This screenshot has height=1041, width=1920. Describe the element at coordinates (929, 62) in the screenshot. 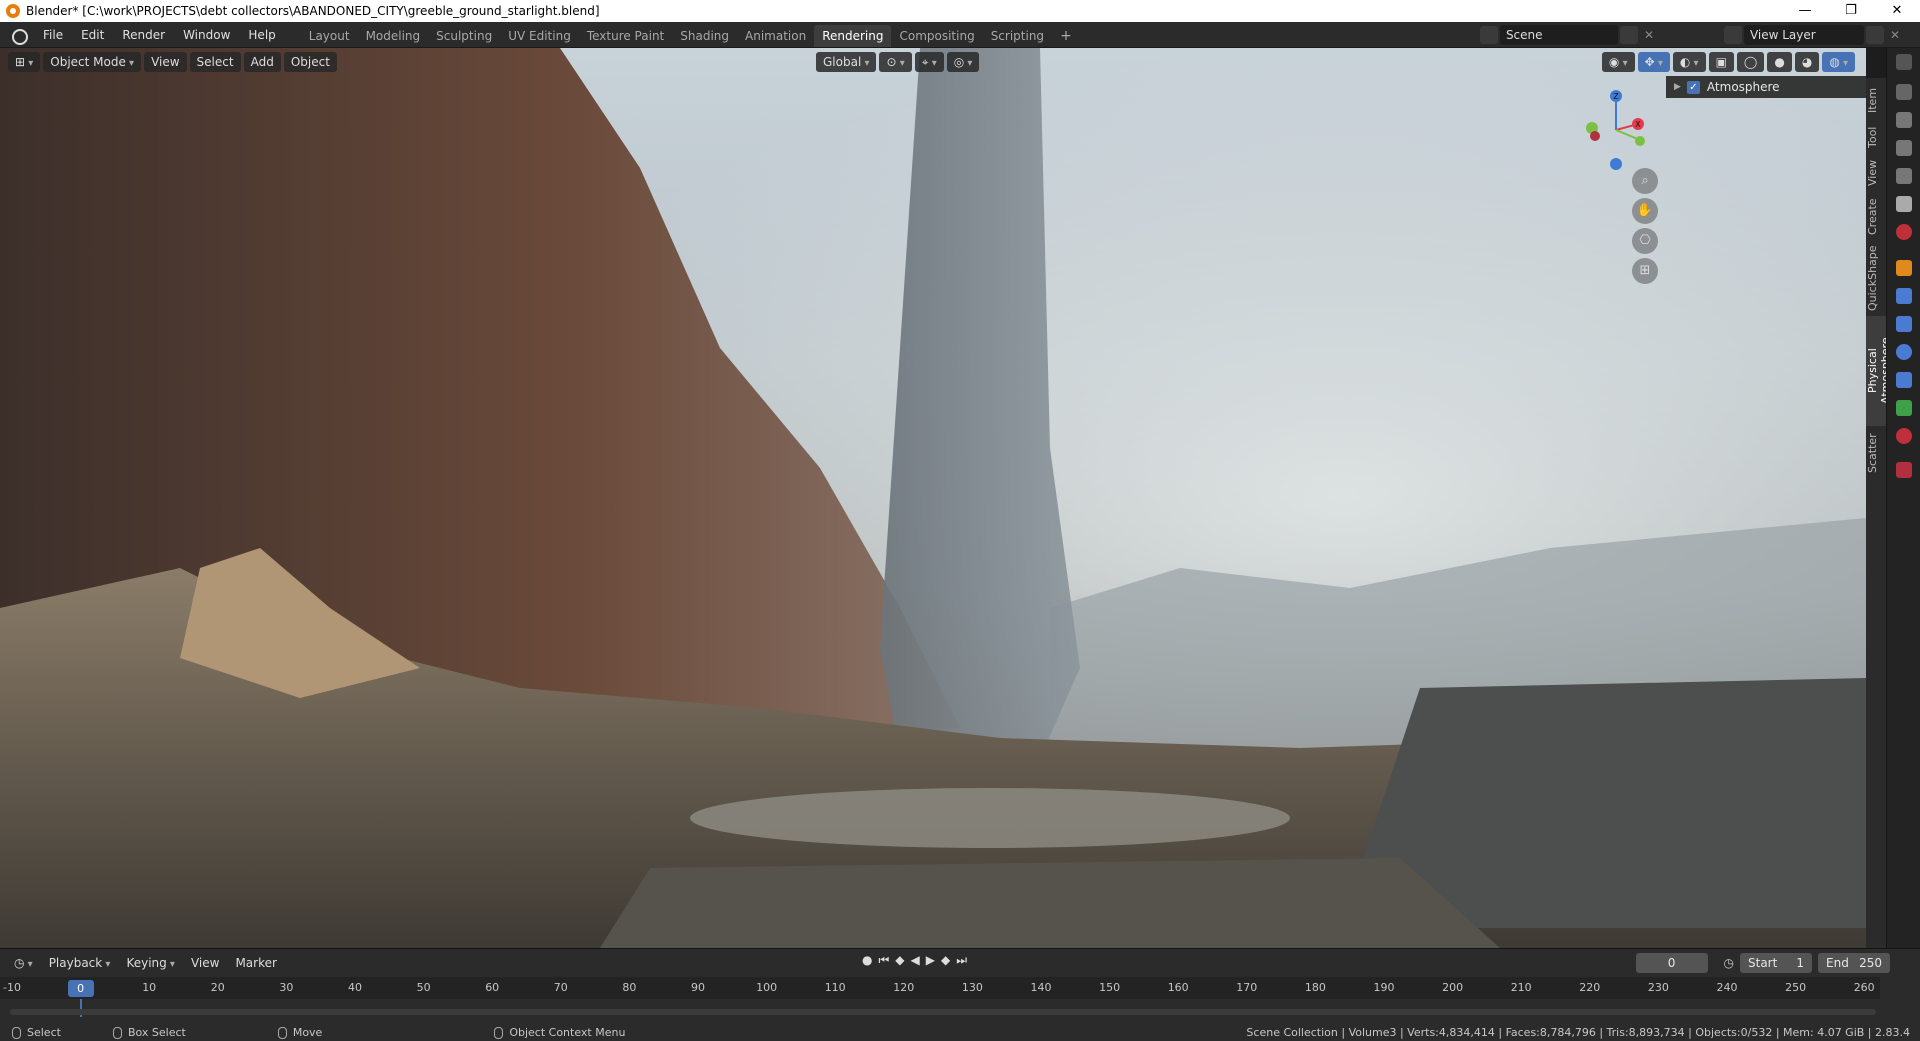

I see `snap-icon: ⌖` at that location.